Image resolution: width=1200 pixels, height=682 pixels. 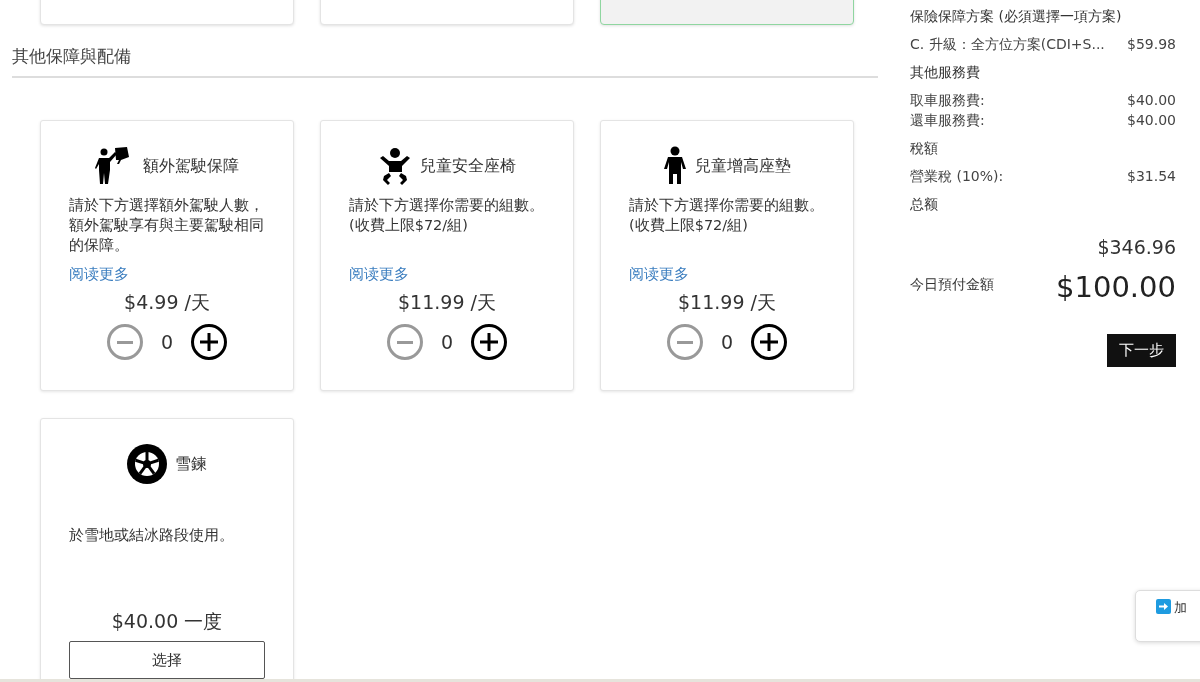 I want to click on wheel-icon, so click(x=147, y=464).